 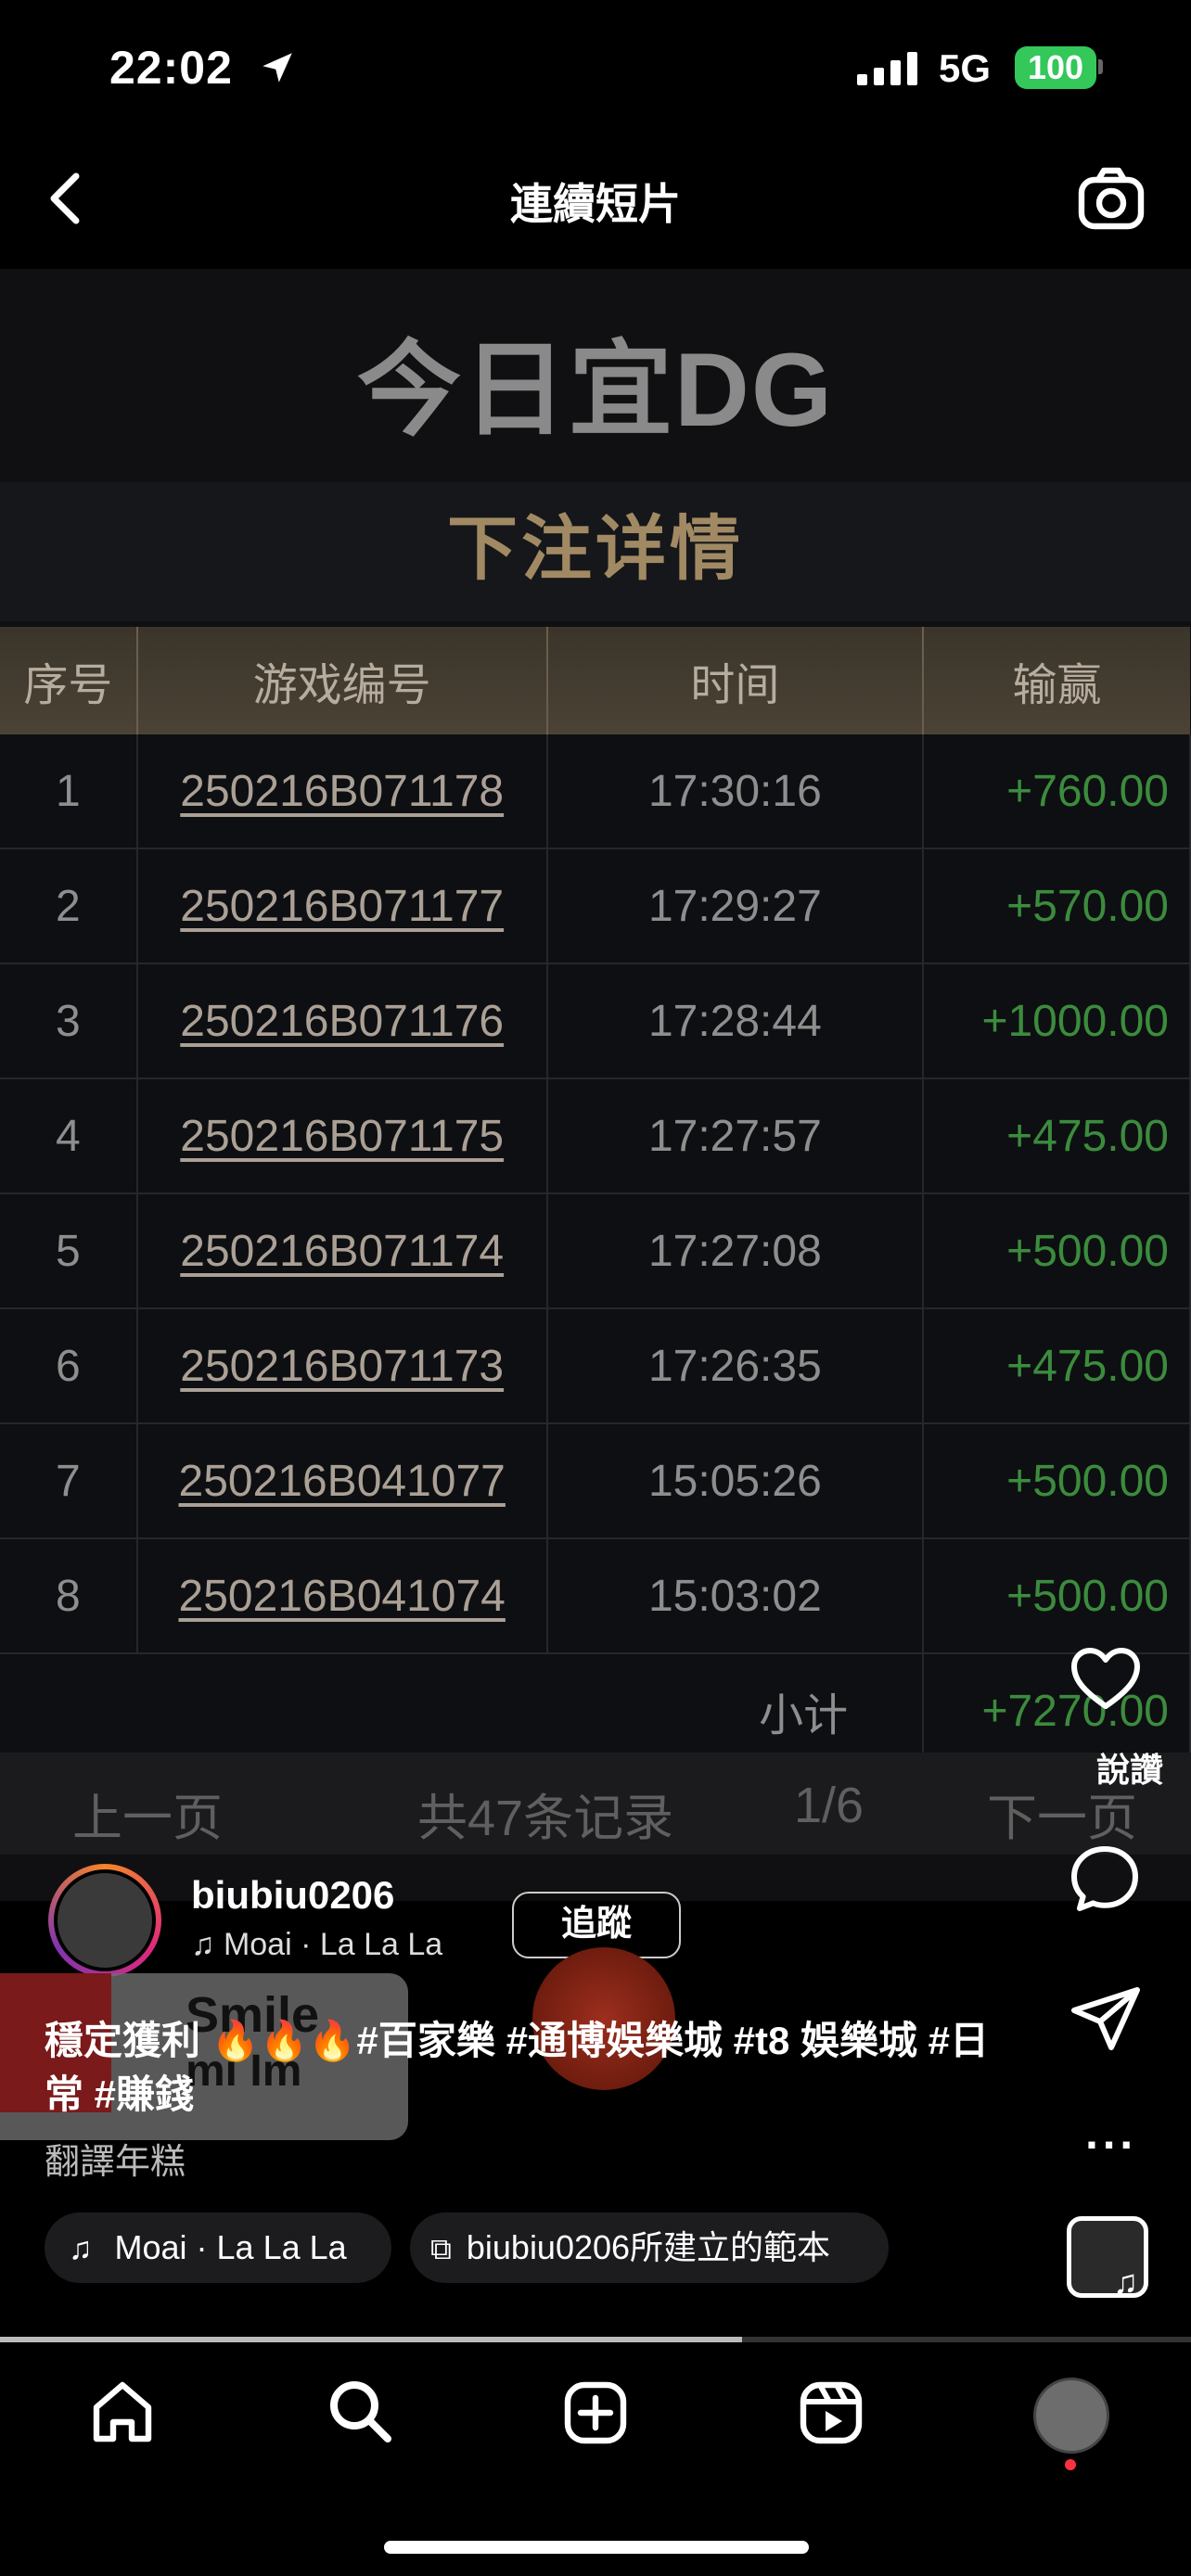 What do you see at coordinates (1057, 1021) in the screenshot?
I see `row-result: +1000.00` at bounding box center [1057, 1021].